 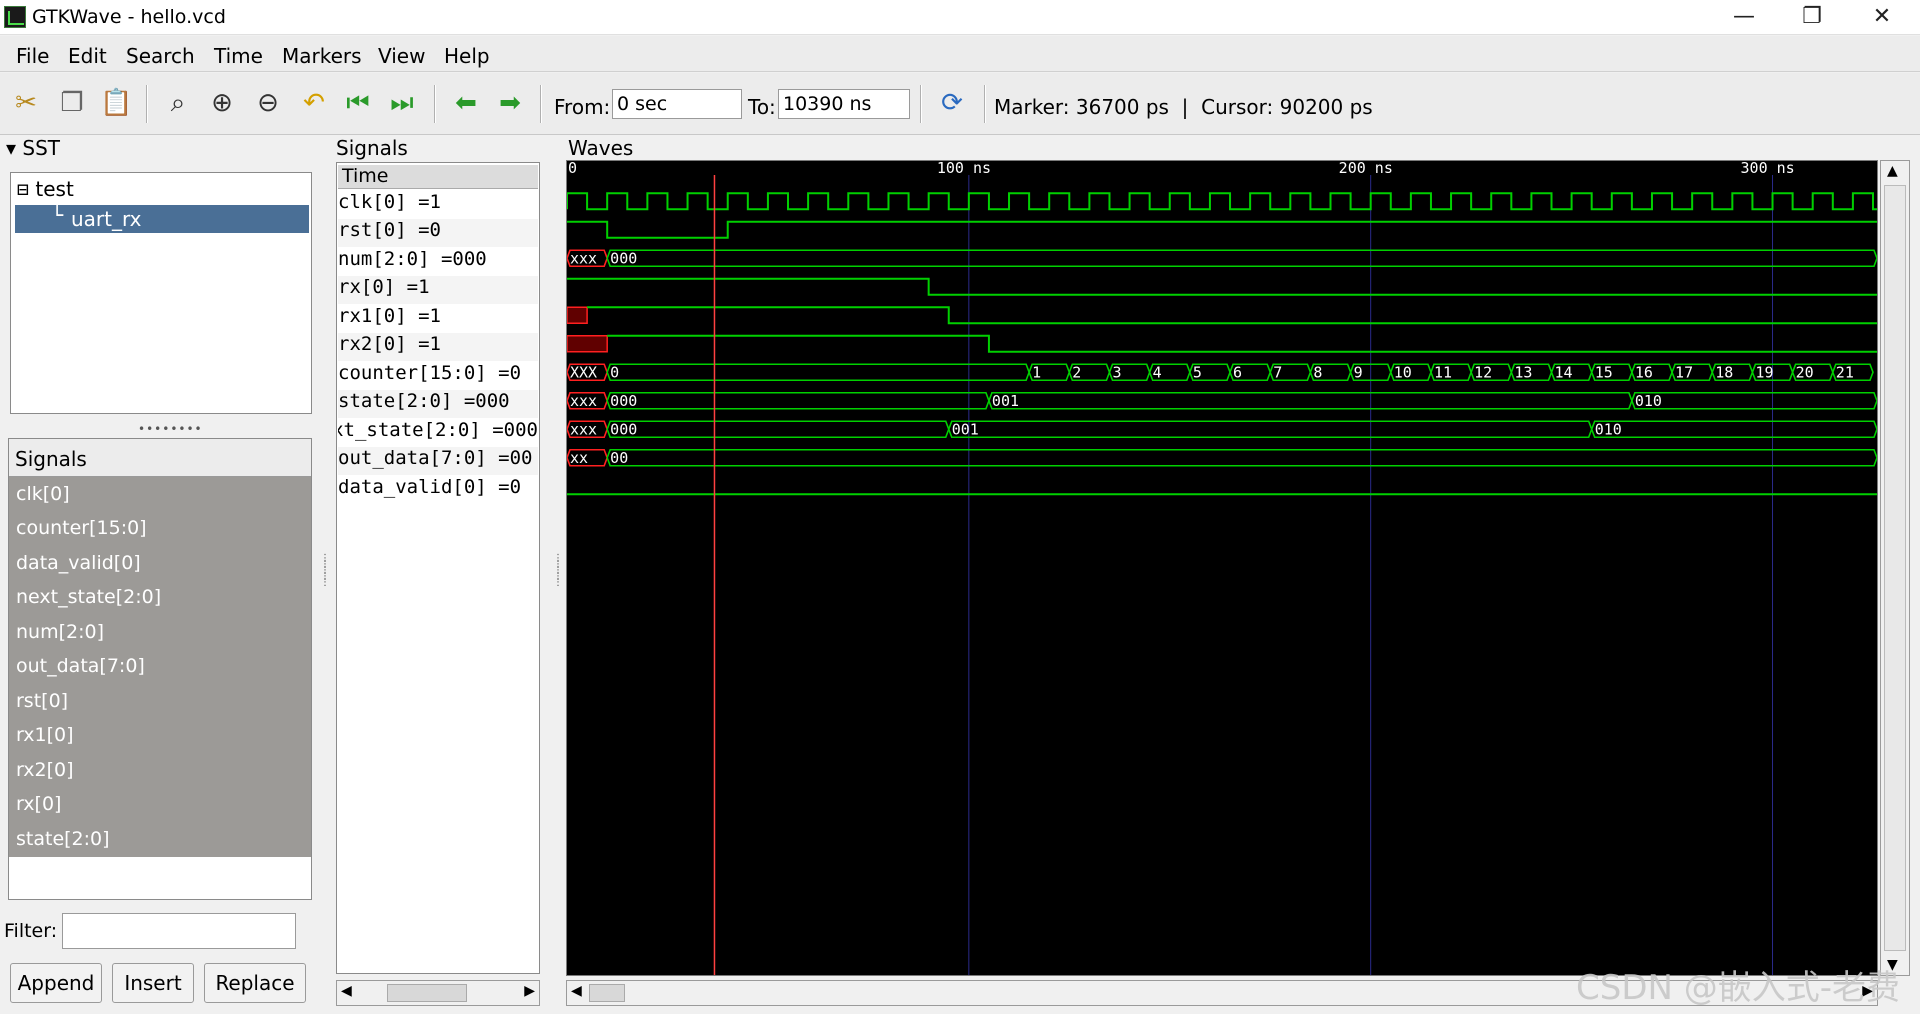 What do you see at coordinates (438, 376) in the screenshot?
I see `signal-row: counter[15:0] =0` at bounding box center [438, 376].